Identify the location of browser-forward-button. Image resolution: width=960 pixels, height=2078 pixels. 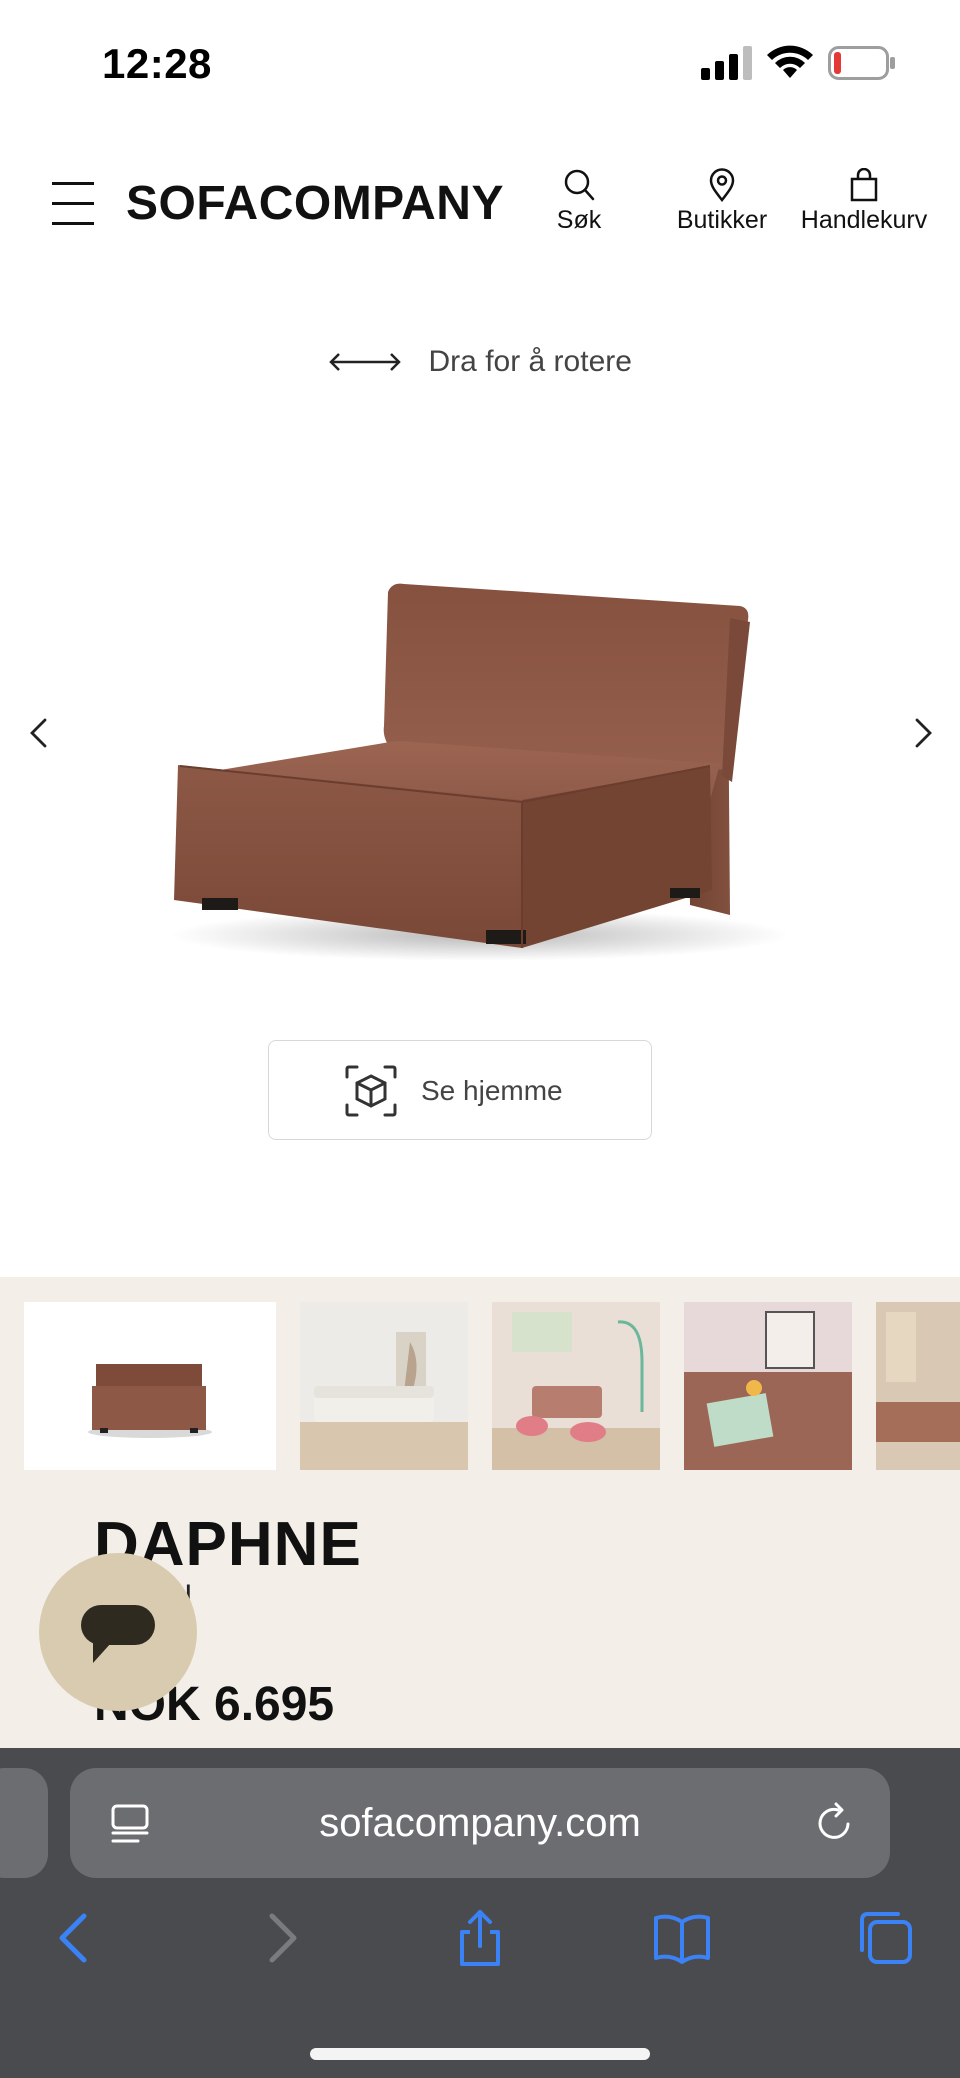
(280, 1938).